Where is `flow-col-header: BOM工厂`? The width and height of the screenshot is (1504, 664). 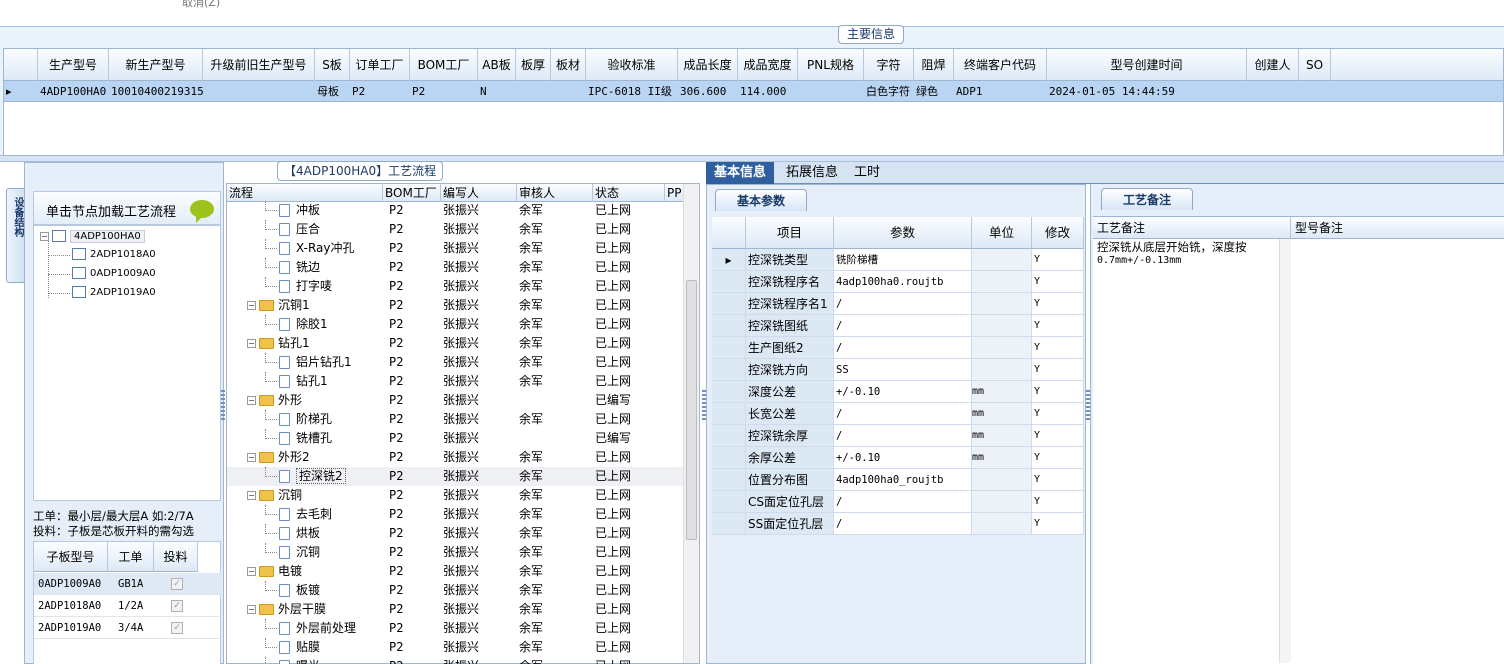
flow-col-header: BOM工厂 is located at coordinates (412, 193).